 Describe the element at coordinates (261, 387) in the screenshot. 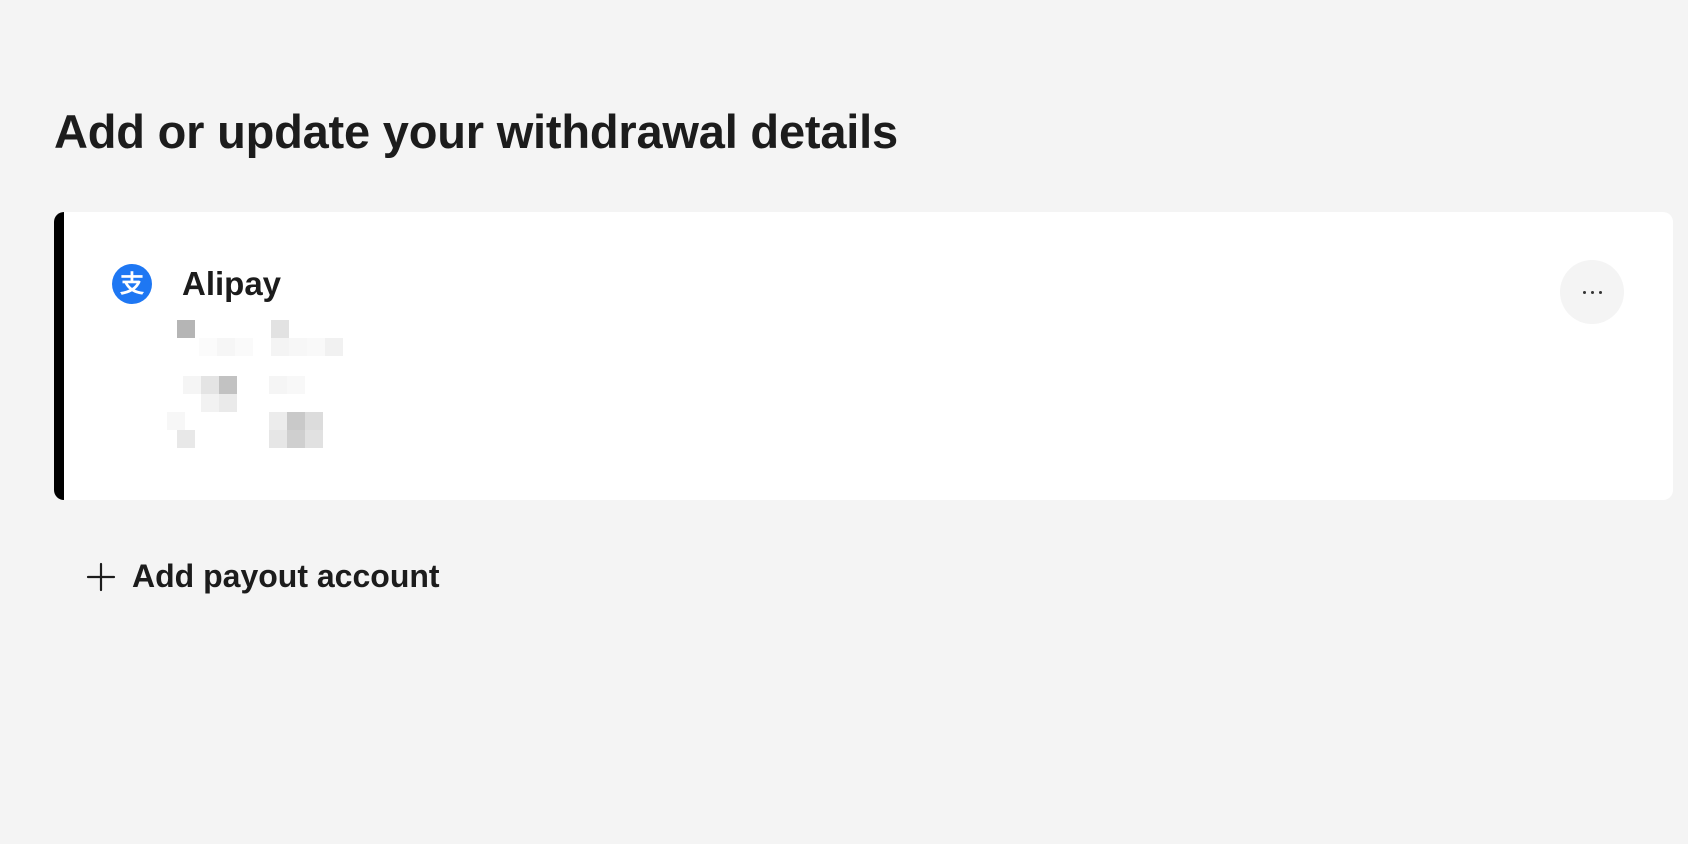

I see `redacted-account-details` at that location.